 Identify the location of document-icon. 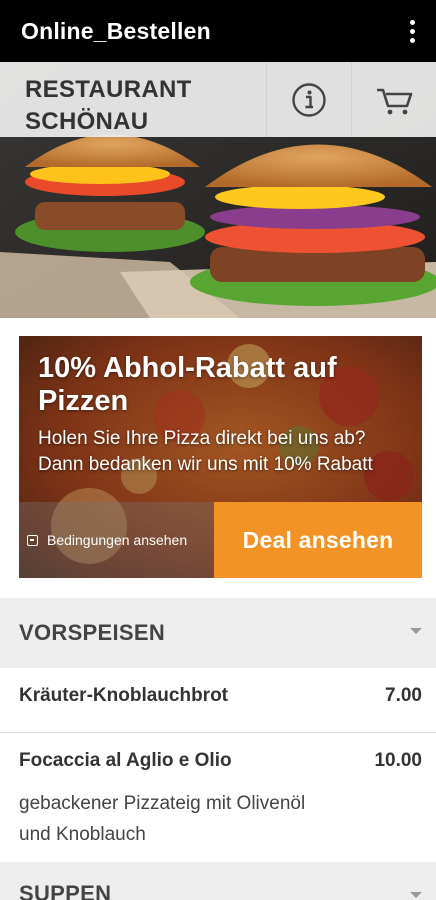
(32, 540).